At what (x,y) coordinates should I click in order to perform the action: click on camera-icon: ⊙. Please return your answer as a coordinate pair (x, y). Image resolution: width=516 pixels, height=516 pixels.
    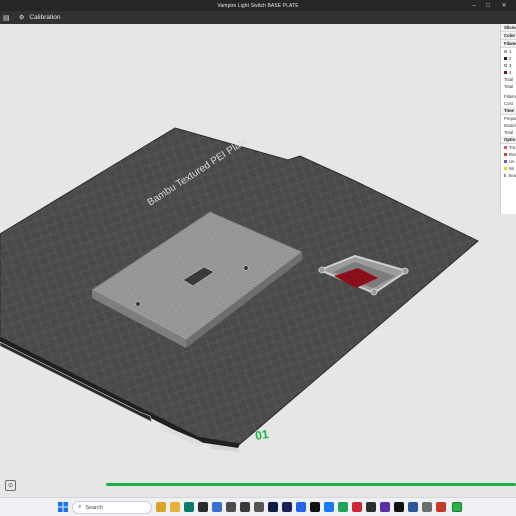
    Looking at the image, I should click on (10, 486).